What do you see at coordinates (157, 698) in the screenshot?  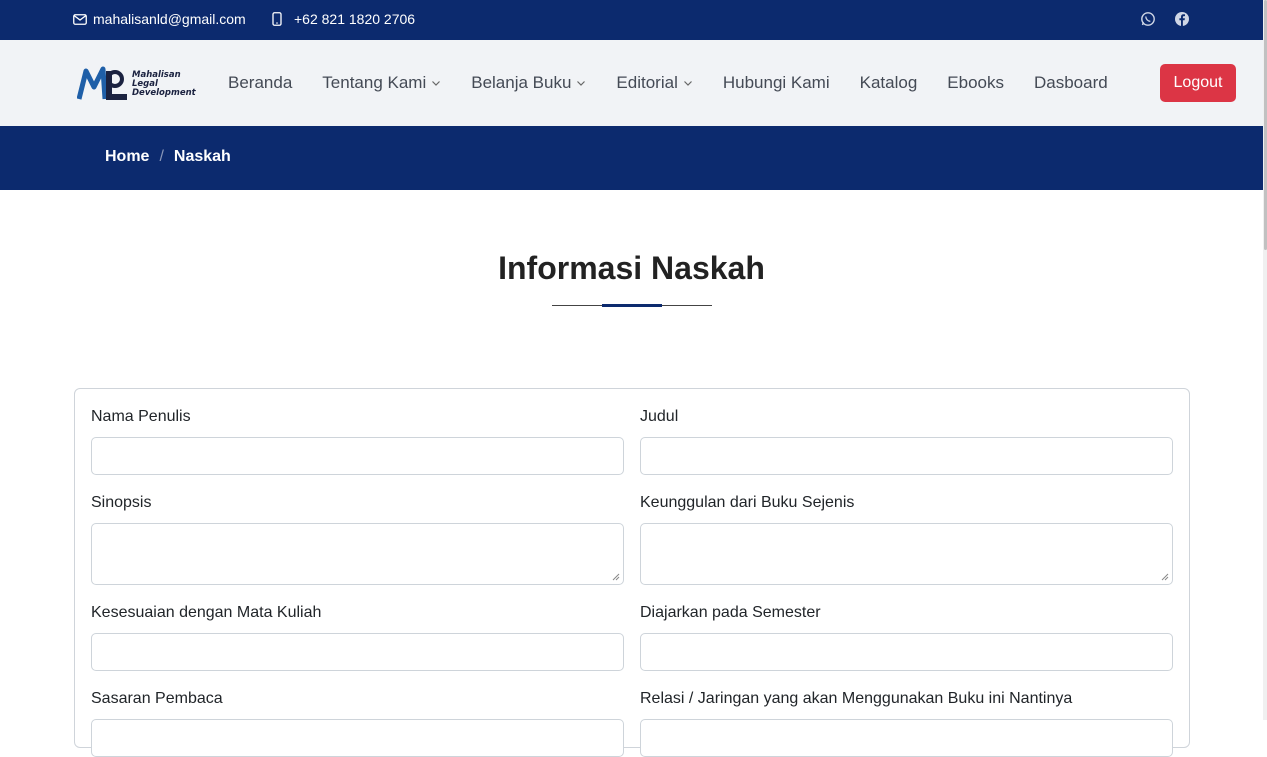 I see `sasaran-pembaca-label: Sasaran Pembaca` at bounding box center [157, 698].